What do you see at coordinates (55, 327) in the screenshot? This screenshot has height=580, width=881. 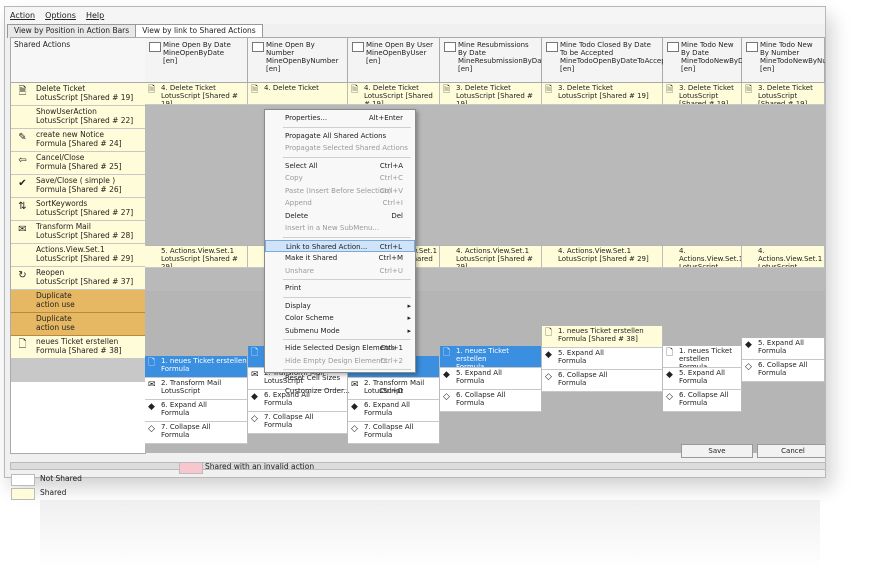 I see `shared-action-type: action use` at bounding box center [55, 327].